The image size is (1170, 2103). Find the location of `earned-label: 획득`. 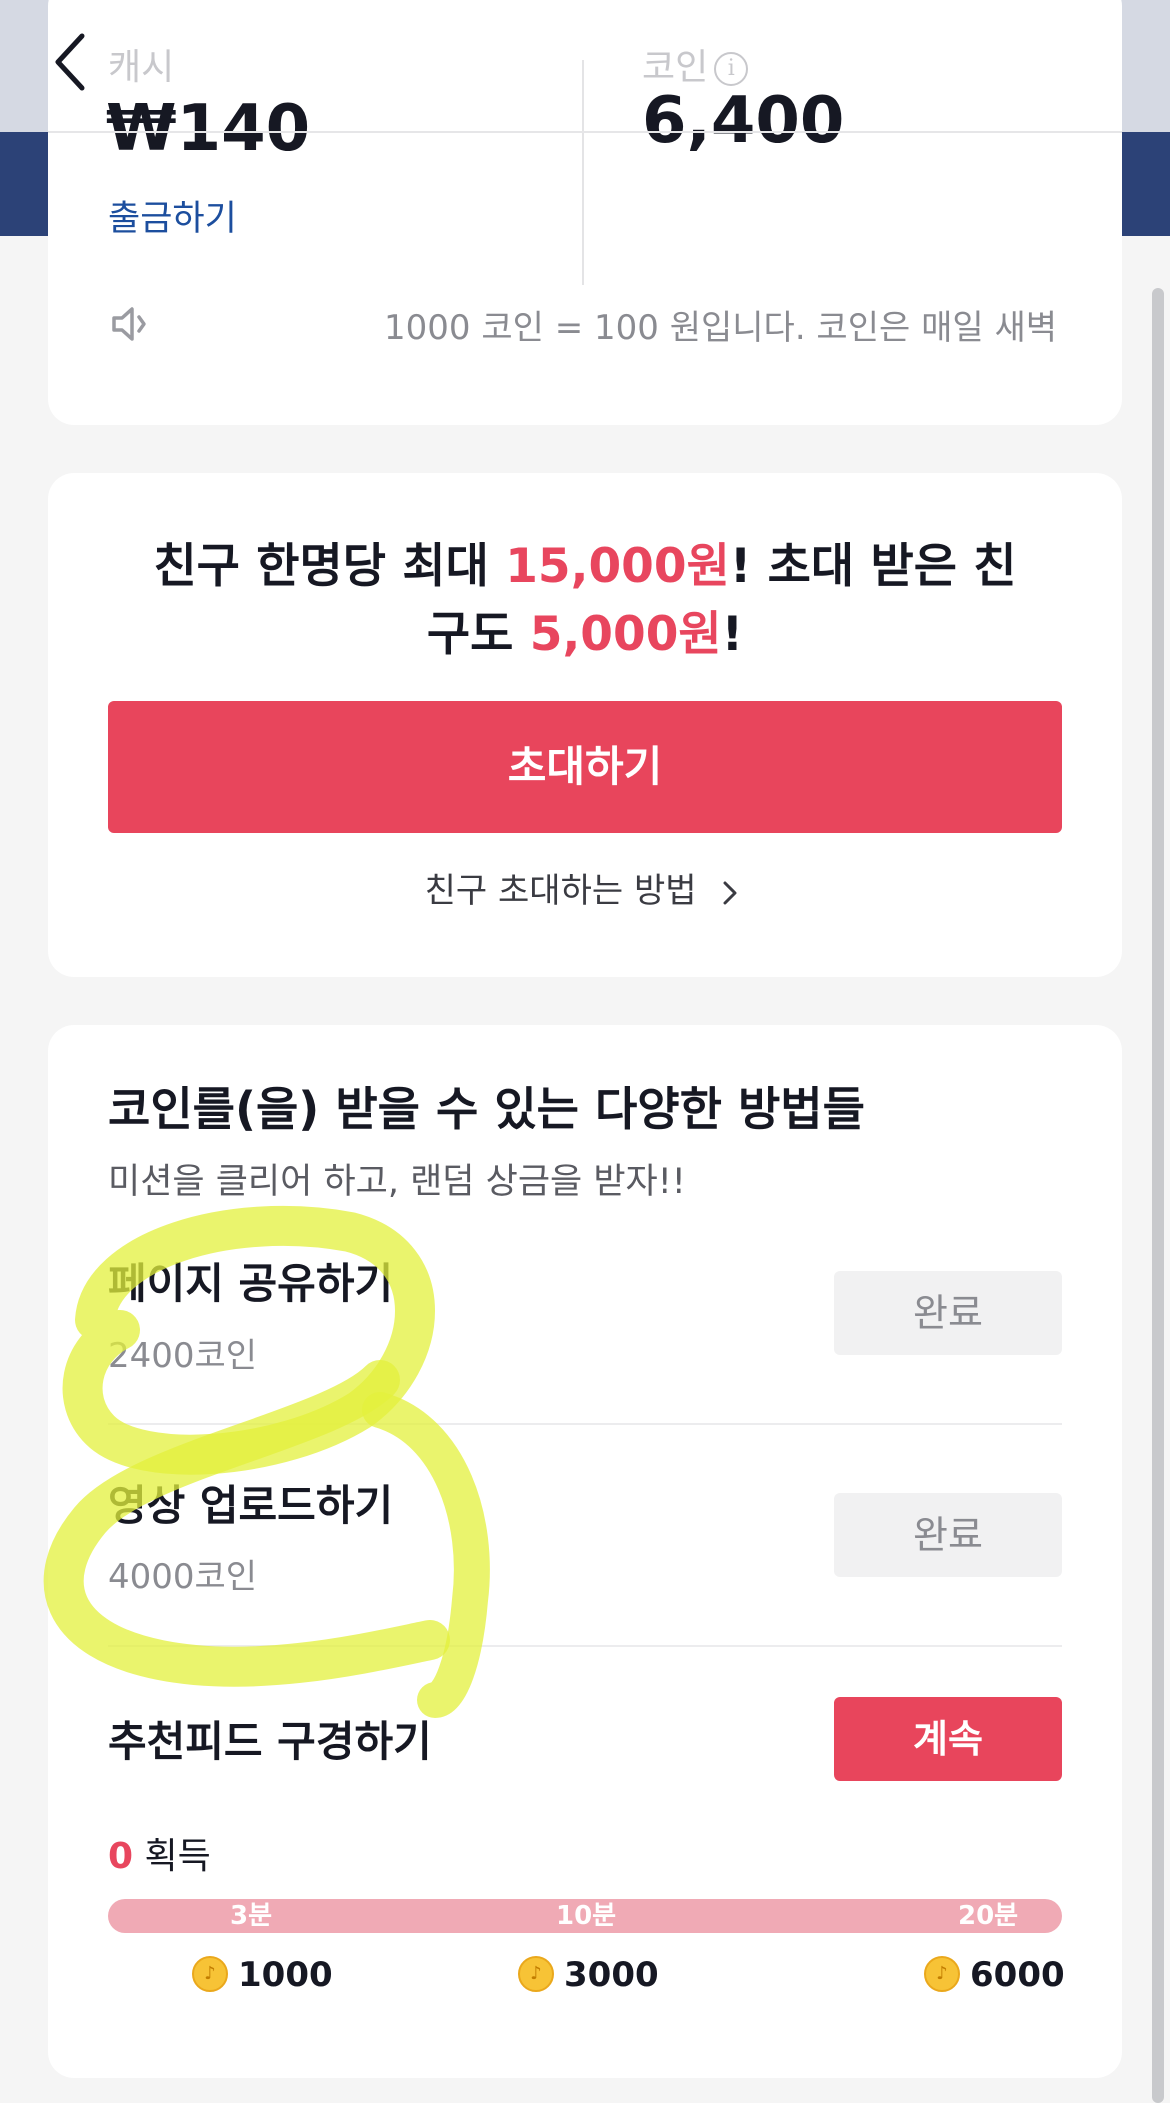

earned-label: 획득 is located at coordinates (177, 1856).